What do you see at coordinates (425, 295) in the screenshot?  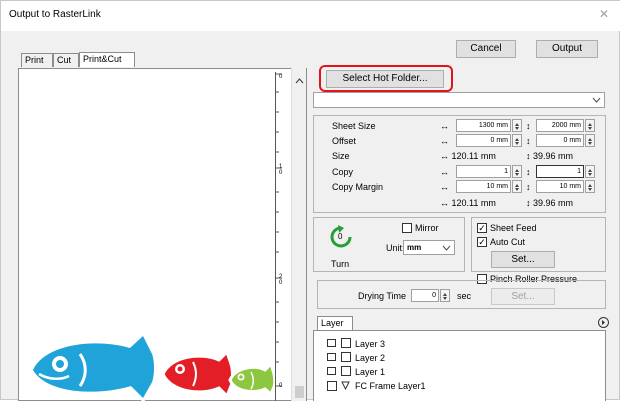 I see `drying-time-input: 0` at bounding box center [425, 295].